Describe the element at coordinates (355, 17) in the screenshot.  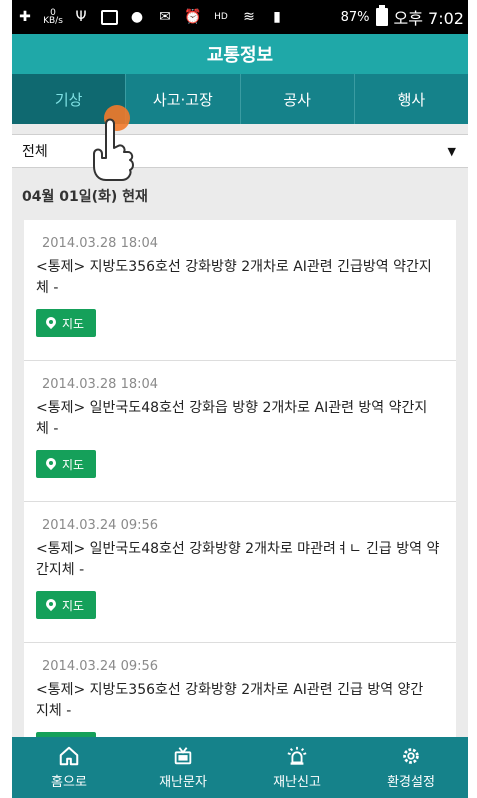
I see `battery-percent: 87%` at that location.